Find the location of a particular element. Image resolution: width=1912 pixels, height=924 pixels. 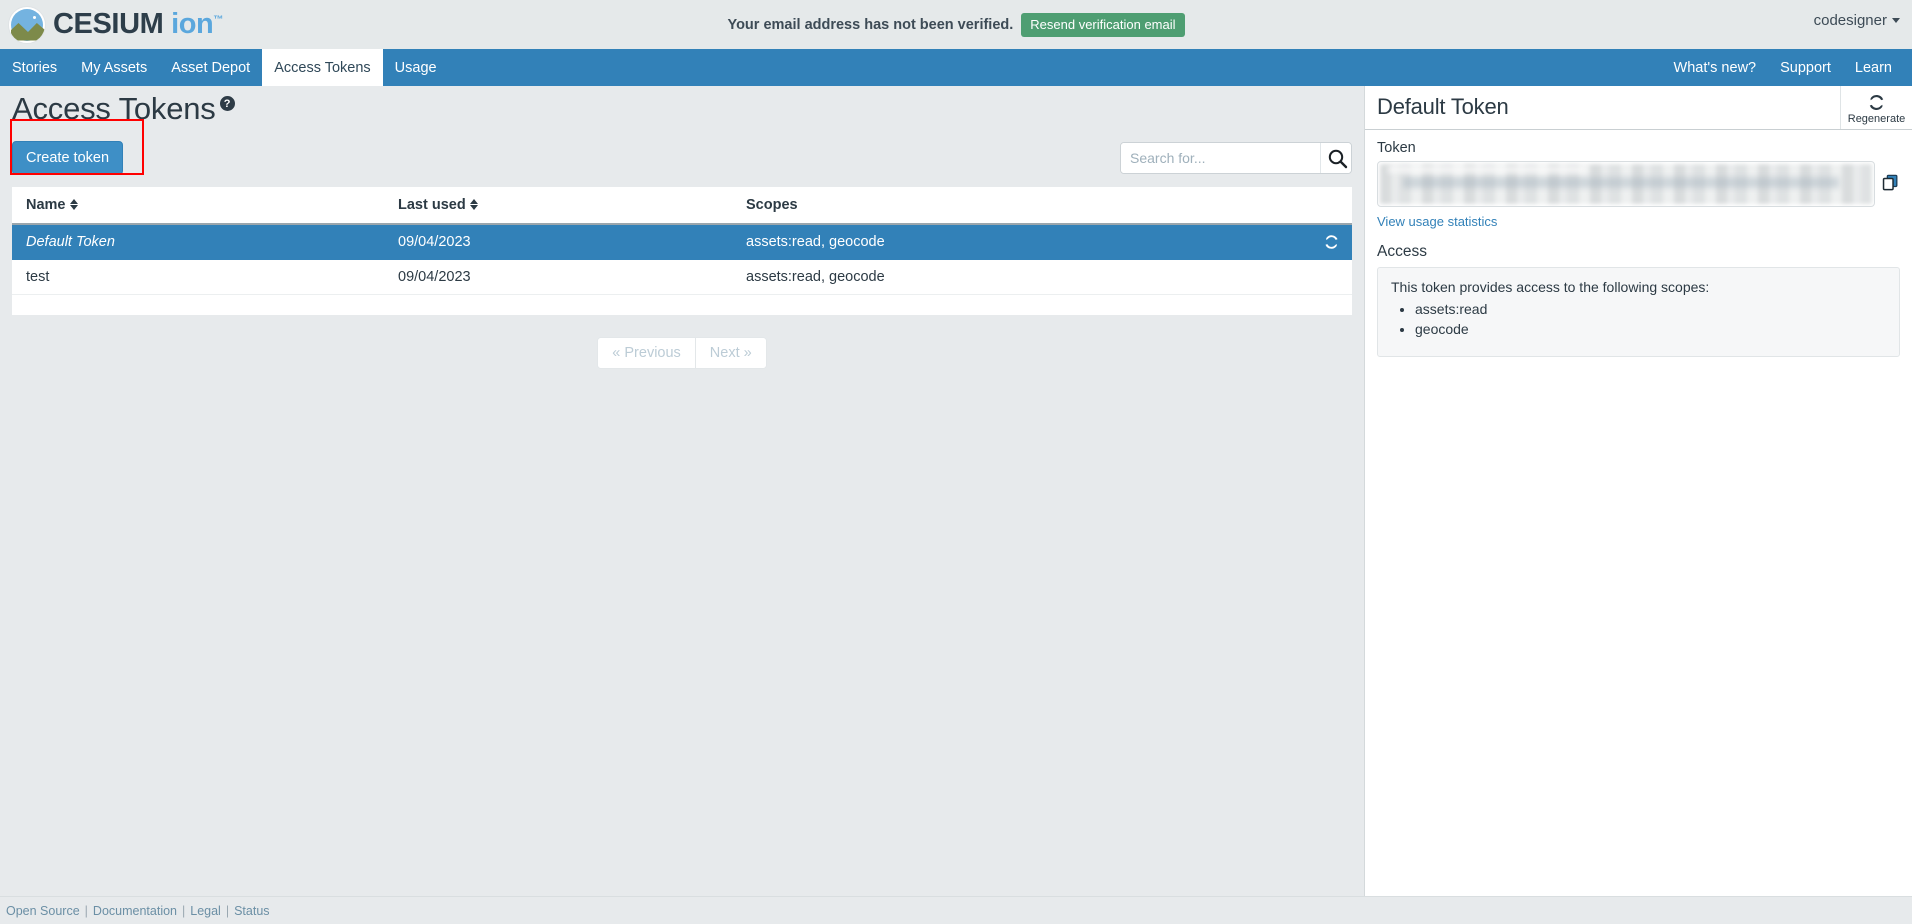

cesium-globe-icon is located at coordinates (27, 24).